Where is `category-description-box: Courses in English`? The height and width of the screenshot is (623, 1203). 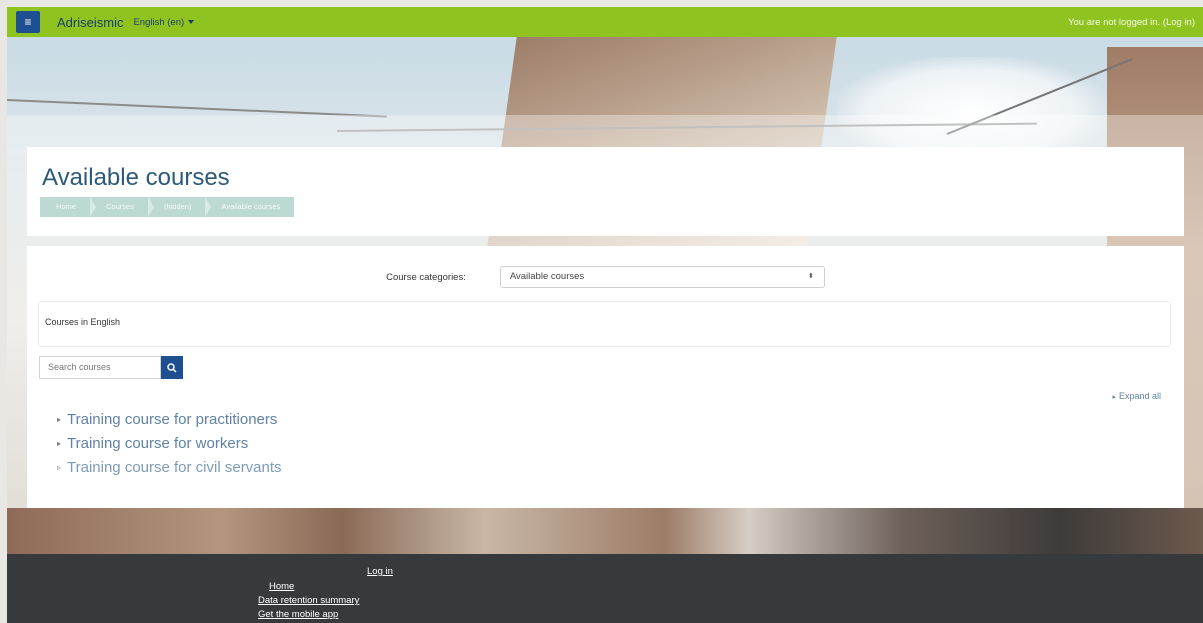 category-description-box: Courses in English is located at coordinates (604, 324).